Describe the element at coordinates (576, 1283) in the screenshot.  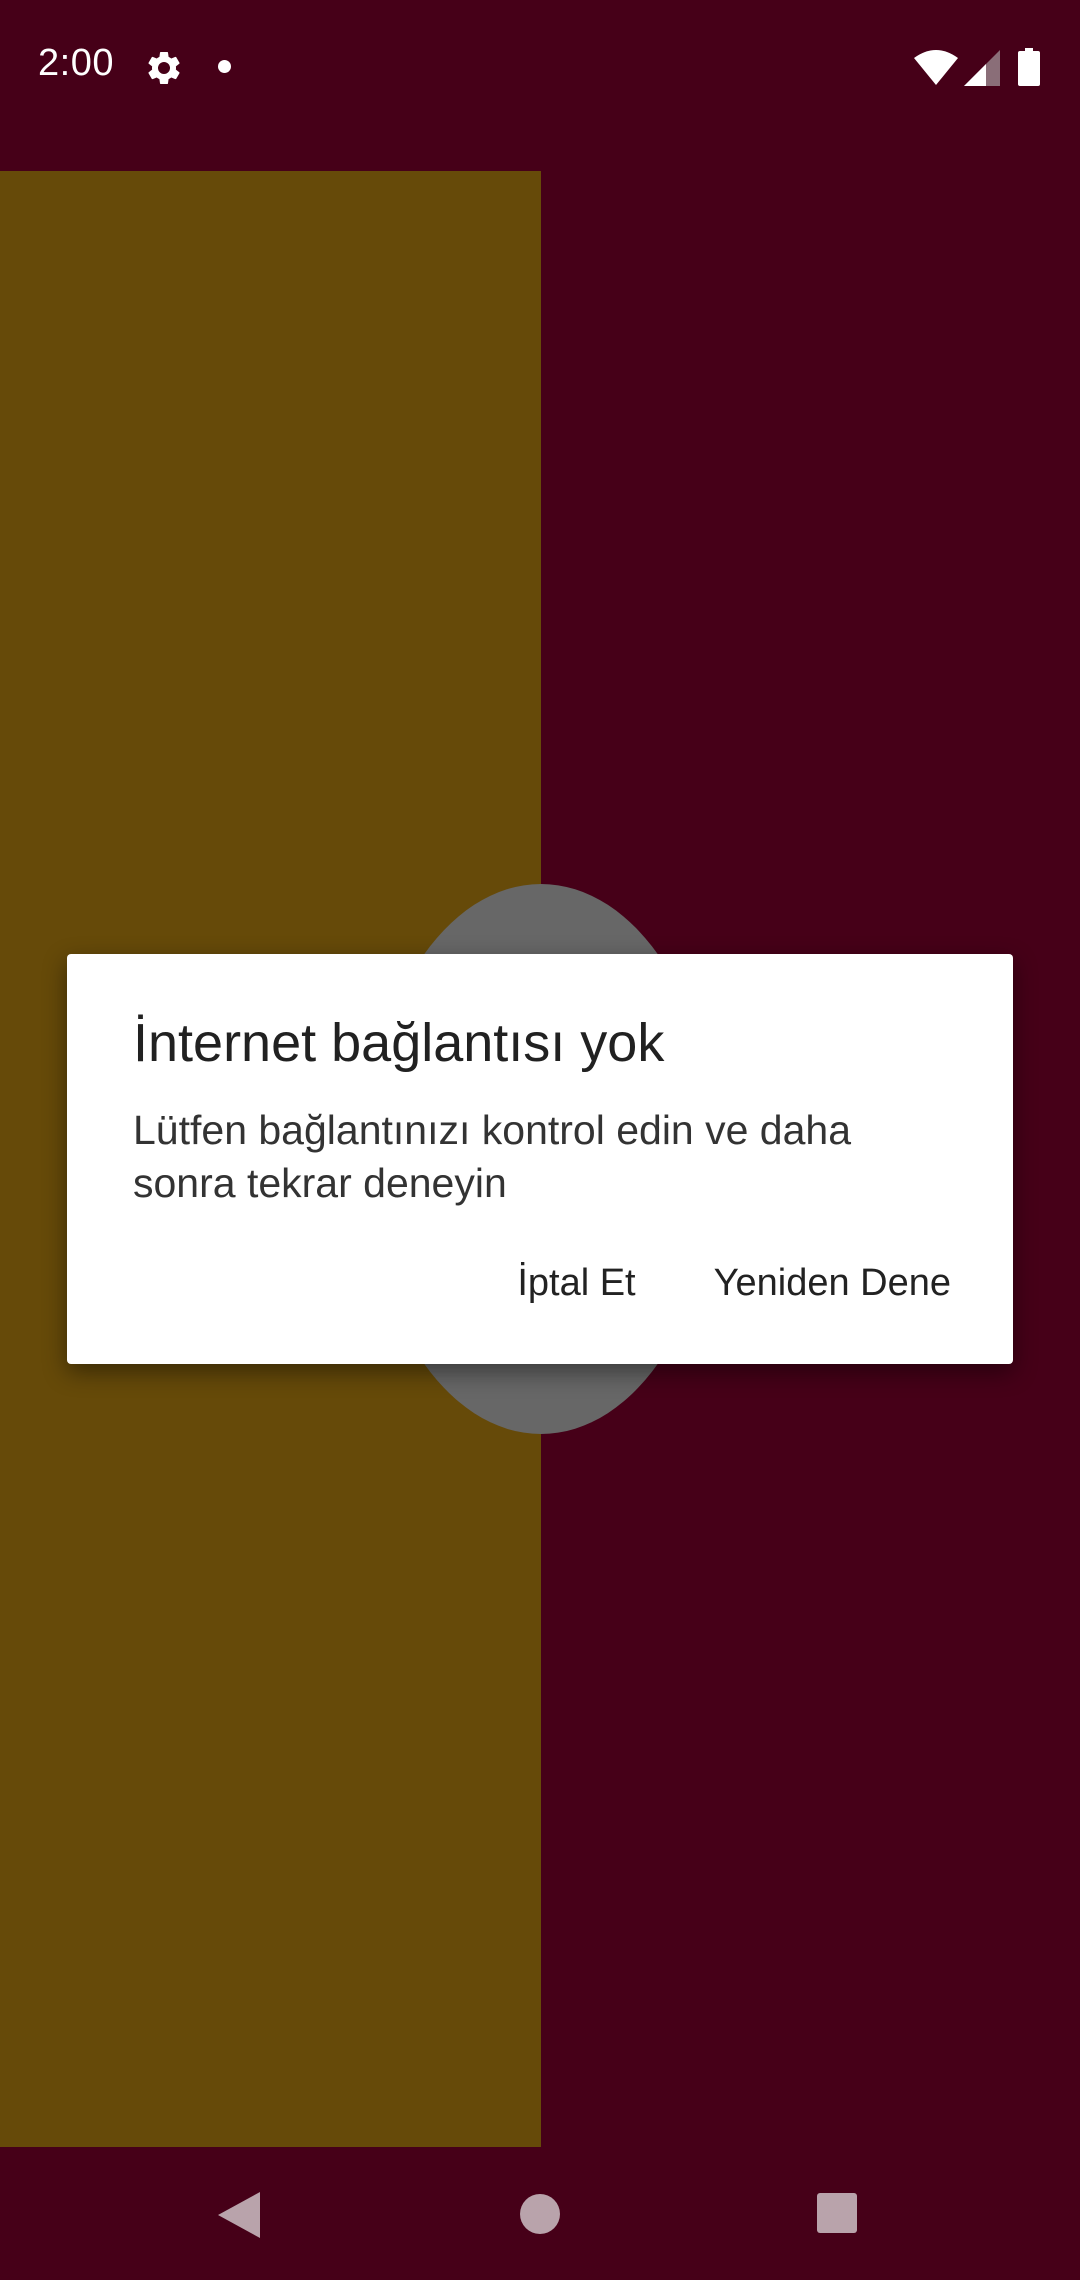
I see `cancel-button: İptal Et` at that location.